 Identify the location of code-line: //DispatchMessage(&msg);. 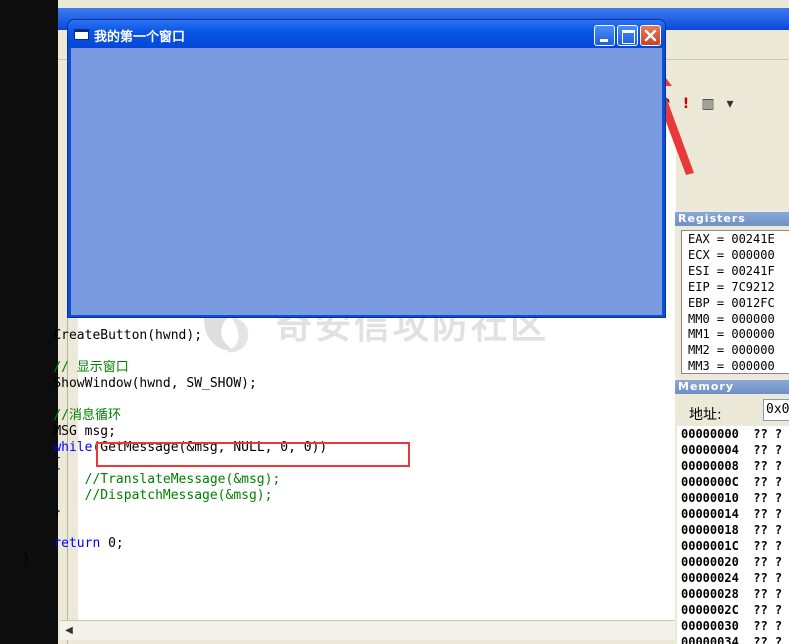
(174, 496).